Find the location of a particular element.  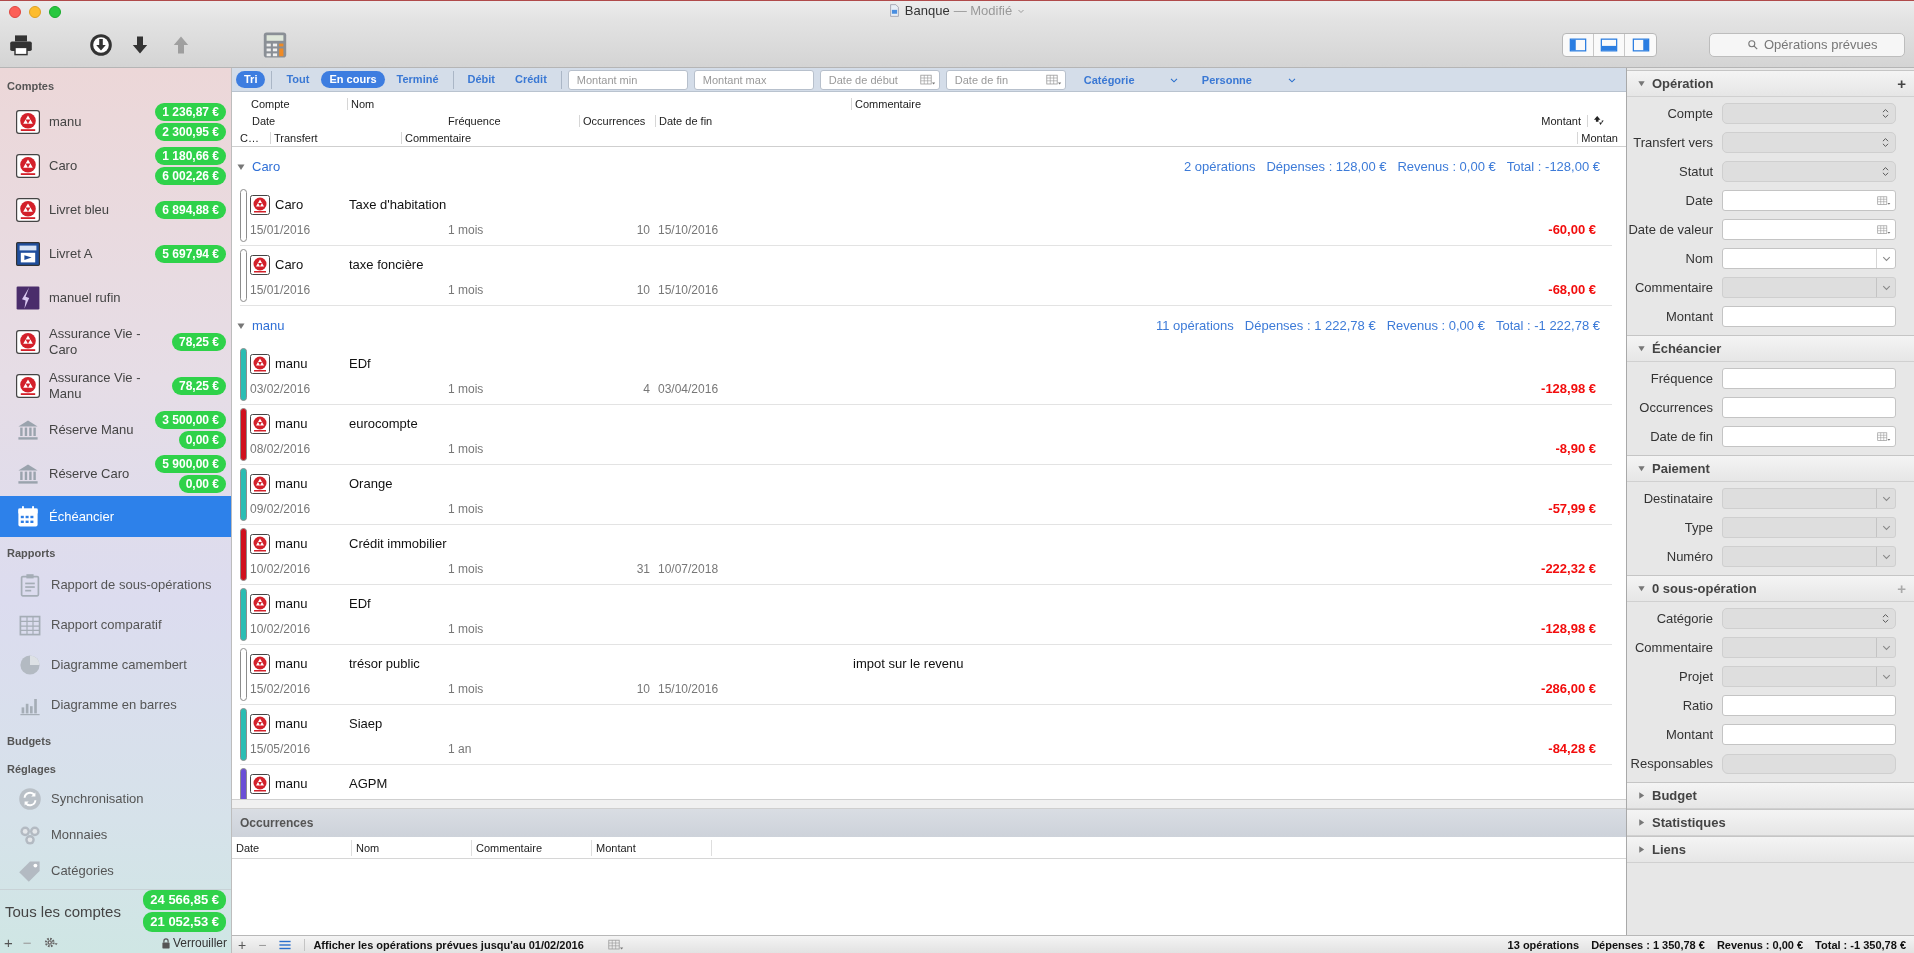

sidebar-item: manuel rufin is located at coordinates (115, 298).